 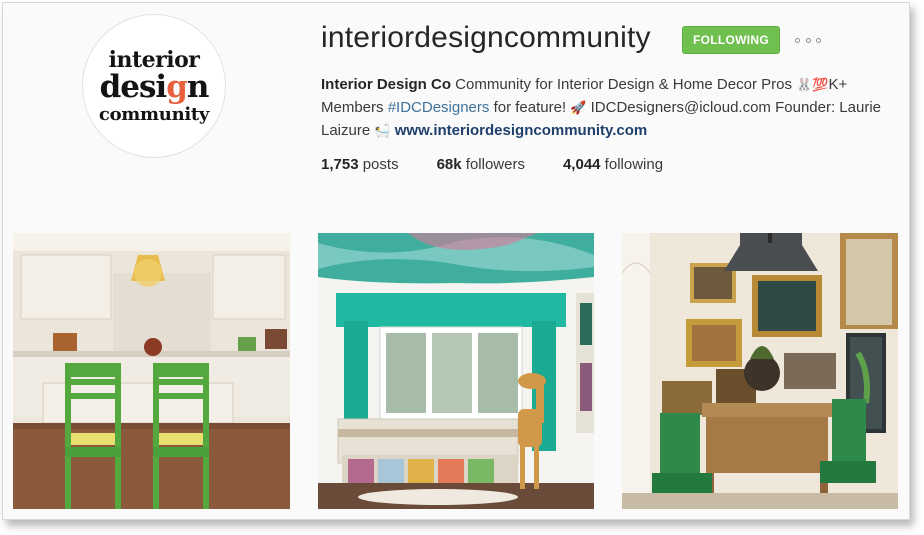 What do you see at coordinates (820, 84) in the screenshot?
I see `hundred-icon: 💯` at bounding box center [820, 84].